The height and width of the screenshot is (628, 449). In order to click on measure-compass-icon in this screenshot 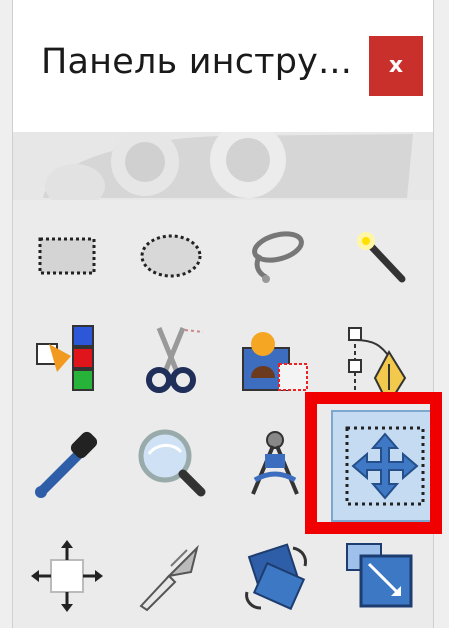, I will do `click(274, 462)`.